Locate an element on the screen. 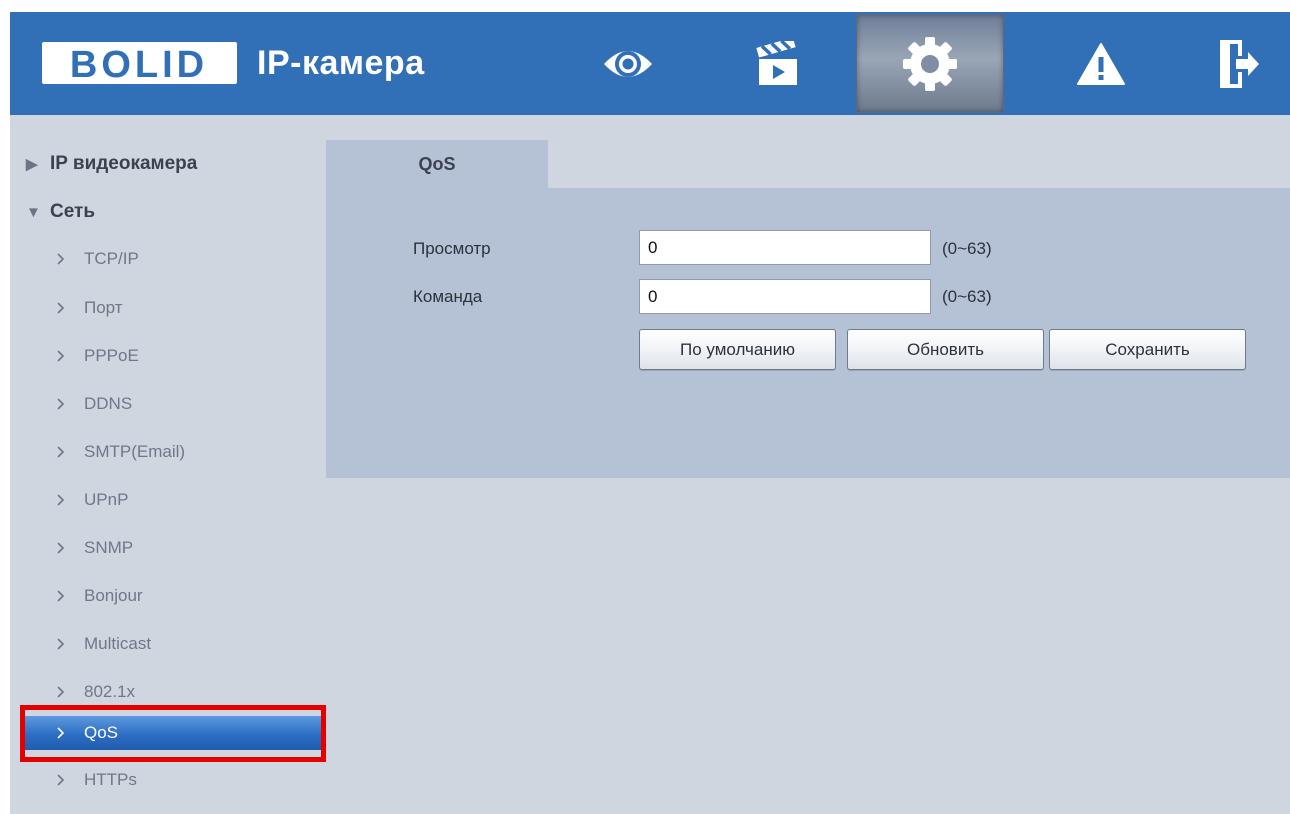  warning-icon is located at coordinates (1101, 63).